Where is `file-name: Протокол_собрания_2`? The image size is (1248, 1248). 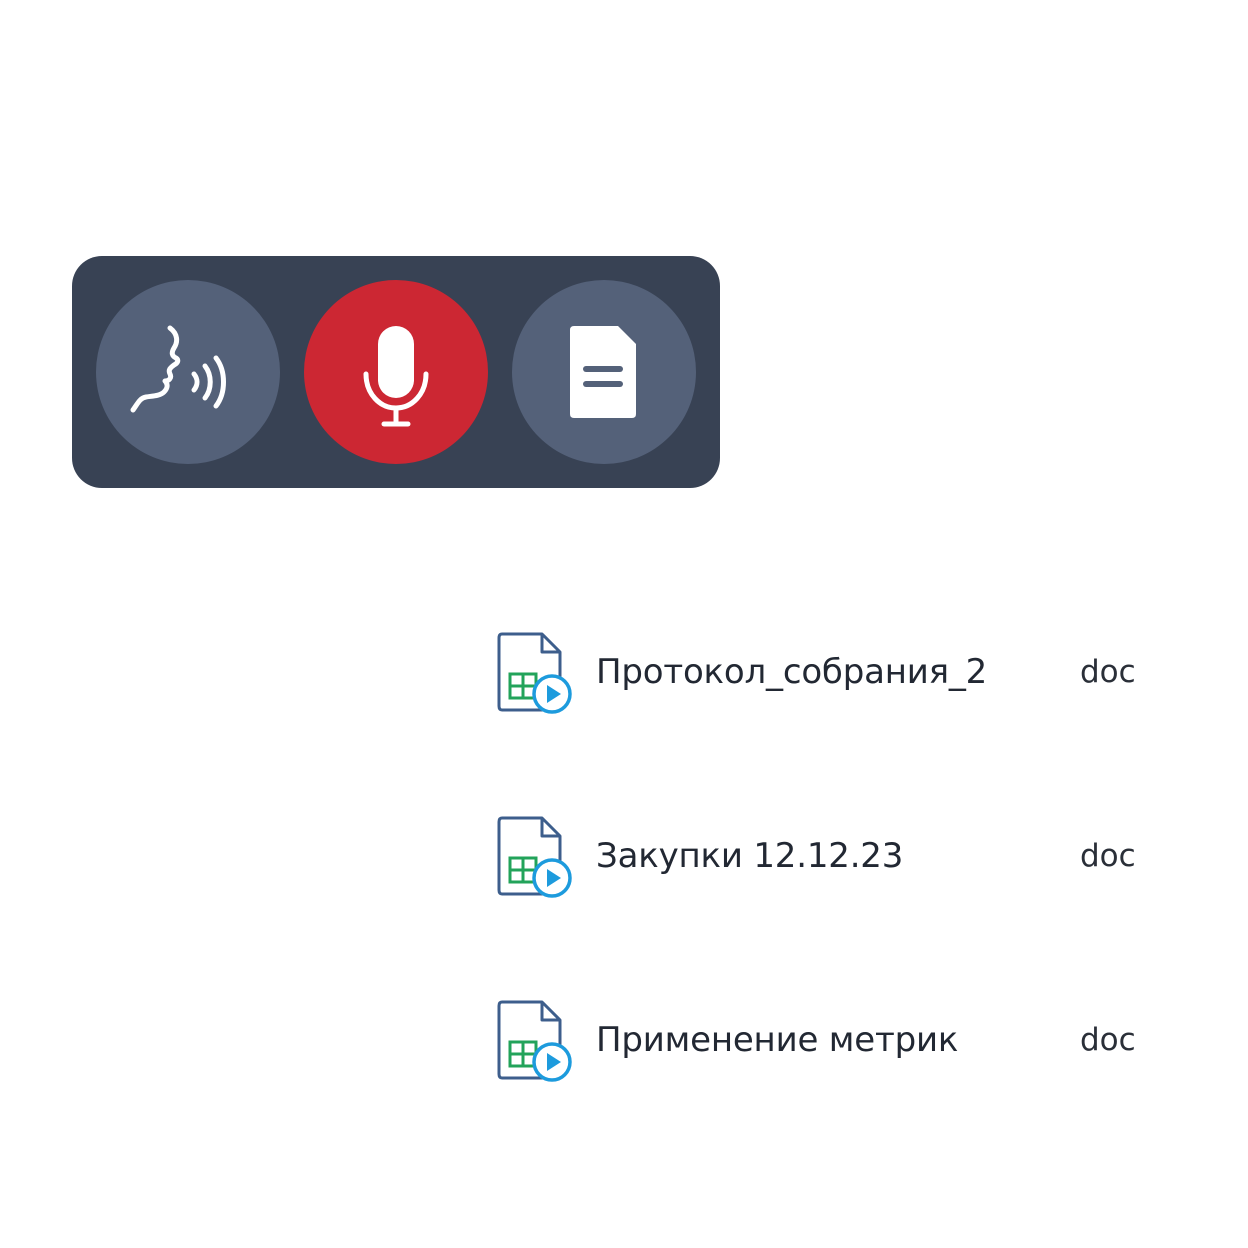 file-name: Протокол_собрания_2 is located at coordinates (792, 672).